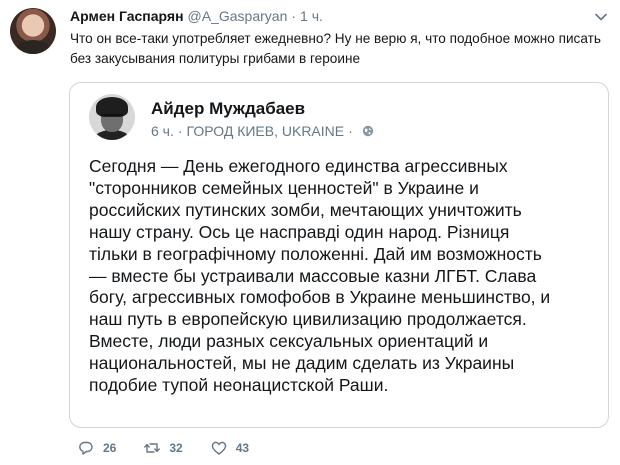 The width and height of the screenshot is (620, 465). What do you see at coordinates (367, 131) in the screenshot?
I see `globe-icon` at bounding box center [367, 131].